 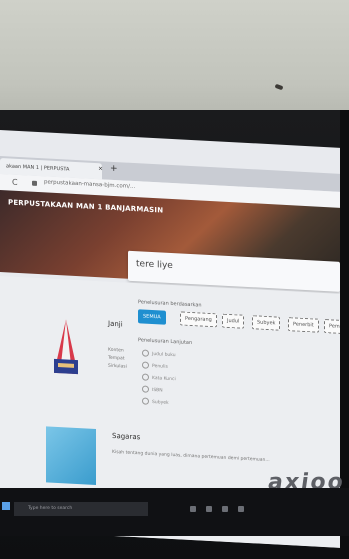 What do you see at coordinates (114, 169) in the screenshot?
I see `new-tab-icon: +` at bounding box center [114, 169].